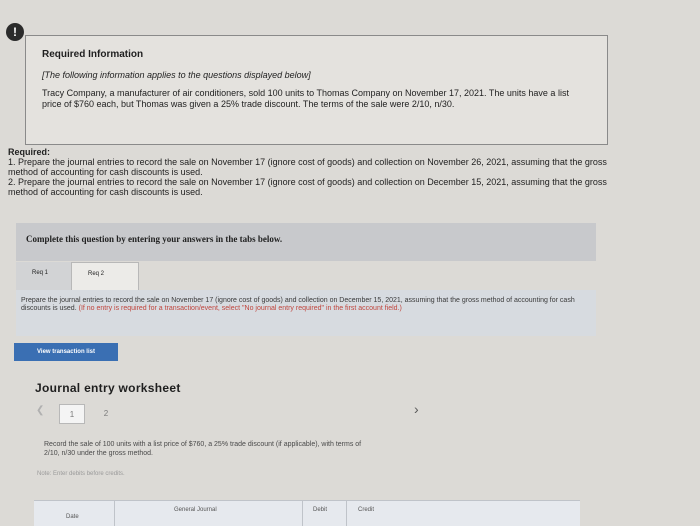 The image size is (700, 526). I want to click on alert-icon: !, so click(15, 32).